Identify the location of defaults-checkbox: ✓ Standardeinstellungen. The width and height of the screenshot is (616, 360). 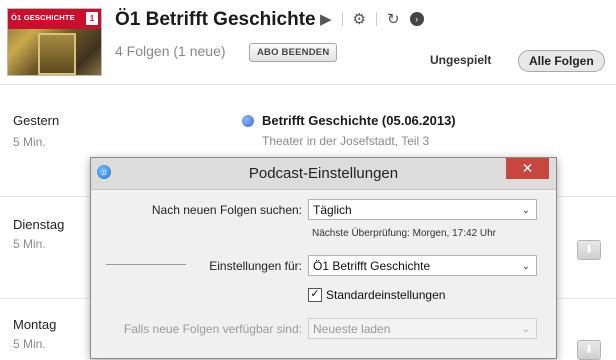
(376, 295).